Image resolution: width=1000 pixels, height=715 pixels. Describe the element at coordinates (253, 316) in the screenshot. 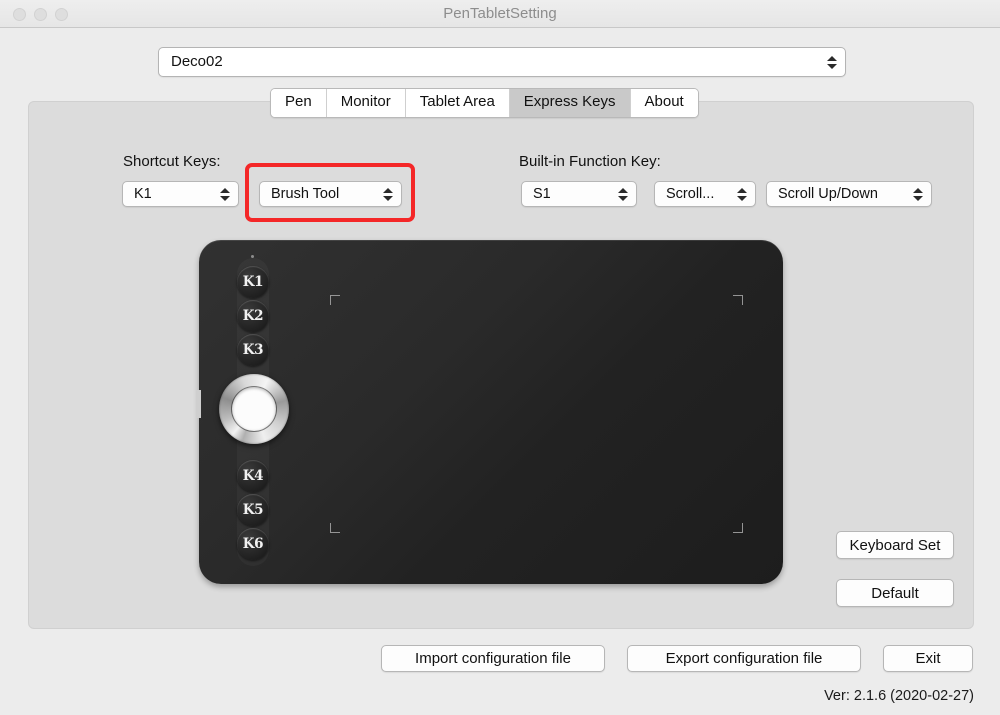

I see `tablet-key-k2: K2` at that location.